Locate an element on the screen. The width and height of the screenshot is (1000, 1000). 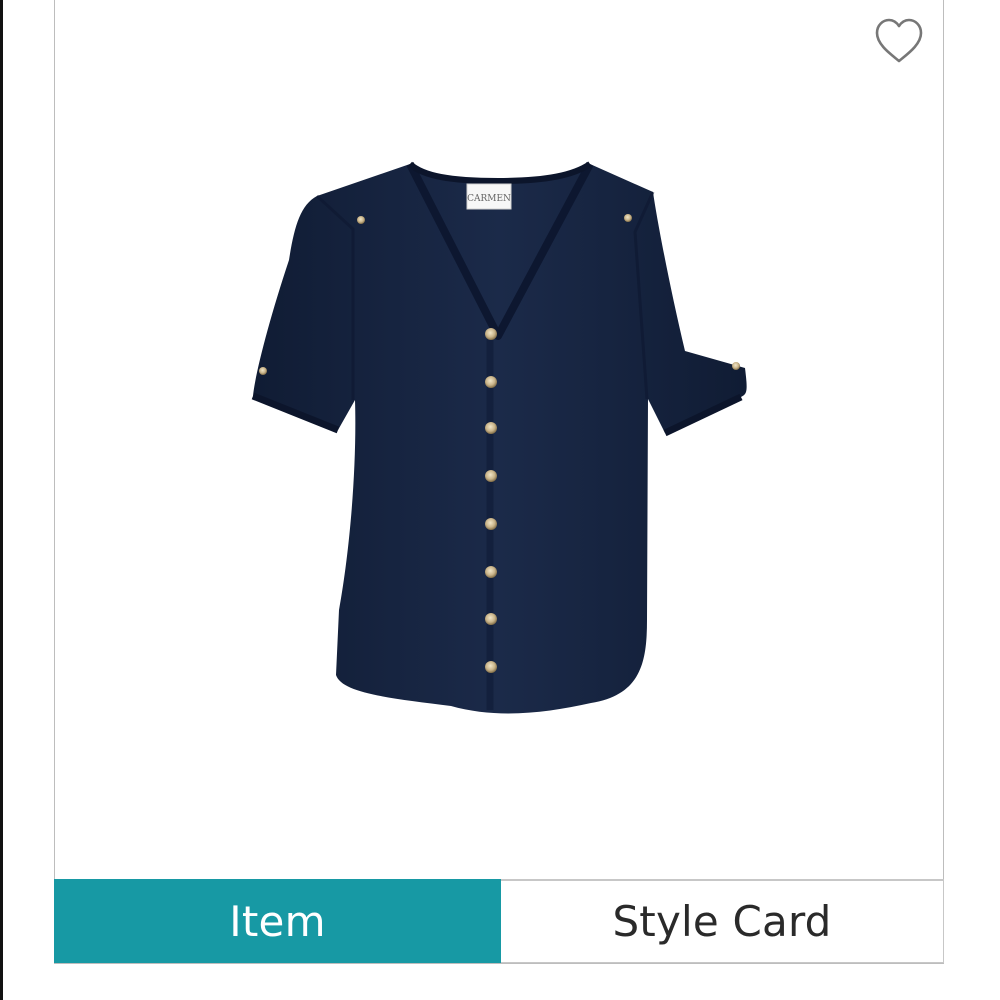
tab-style-card: Style Card is located at coordinates (722, 921).